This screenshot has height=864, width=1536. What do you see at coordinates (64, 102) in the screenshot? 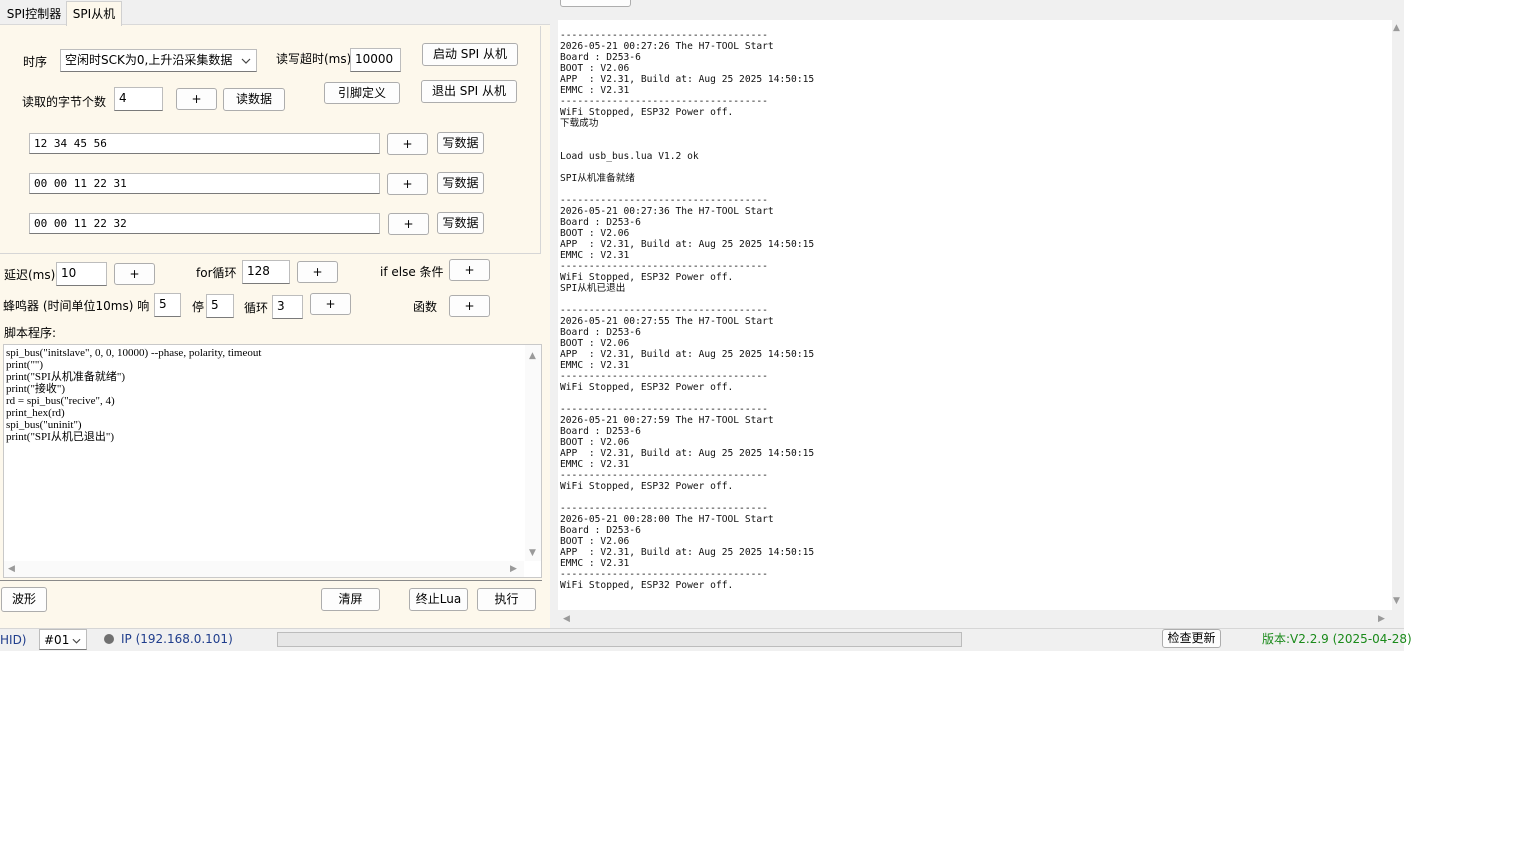
I see `bytes-label: 读取的字节个数` at bounding box center [64, 102].